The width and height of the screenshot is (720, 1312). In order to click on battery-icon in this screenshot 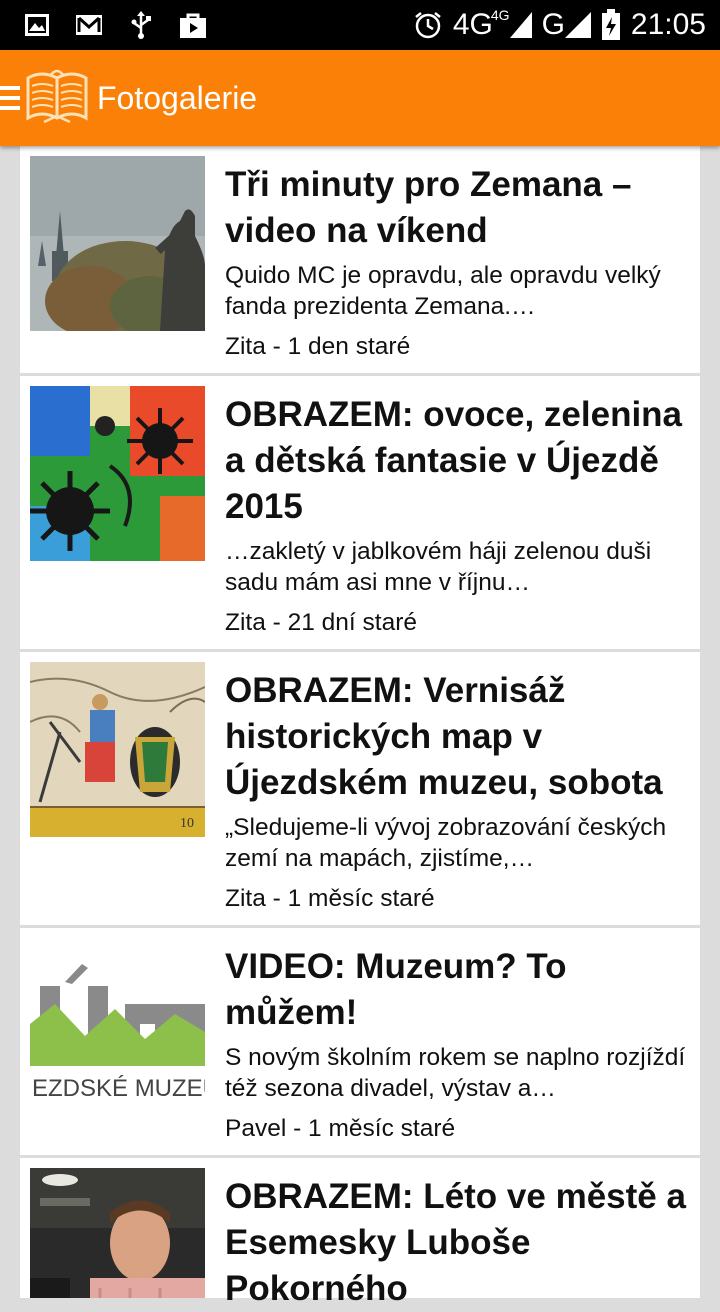, I will do `click(610, 24)`.